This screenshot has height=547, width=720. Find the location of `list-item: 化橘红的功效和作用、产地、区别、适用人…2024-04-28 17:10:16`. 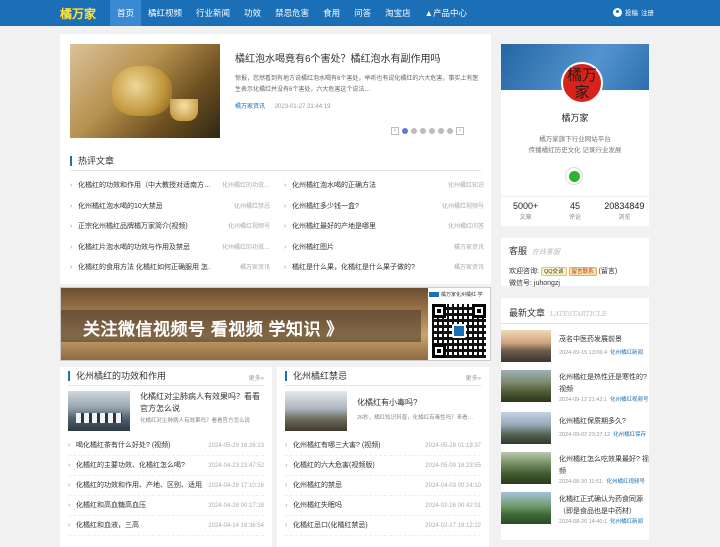

list-item: 化橘红的功效和作用、产地、区别、适用人…2024-04-28 17:10:16 is located at coordinates (166, 486).